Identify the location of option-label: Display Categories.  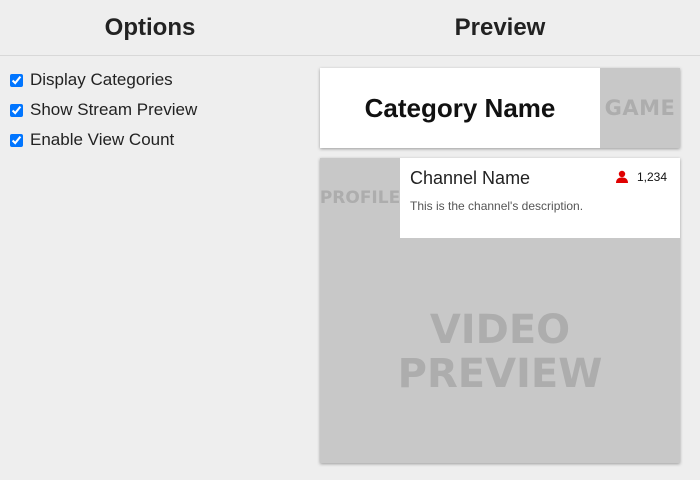
(101, 79).